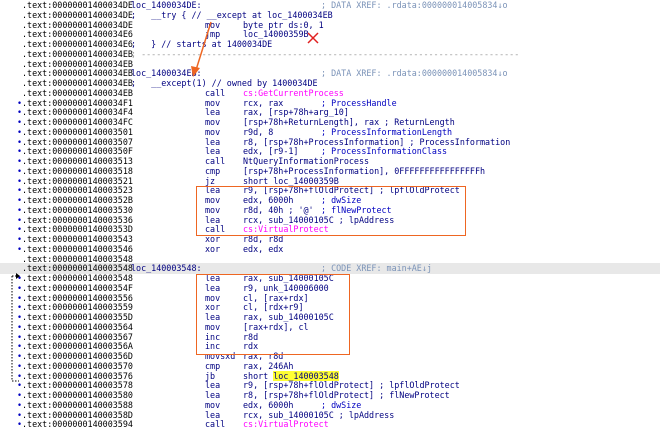 The image size is (660, 433). What do you see at coordinates (15, 327) in the screenshot?
I see `loop-arrow-icon` at bounding box center [15, 327].